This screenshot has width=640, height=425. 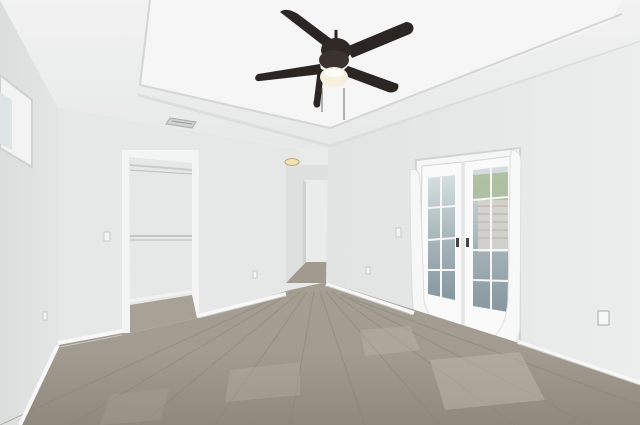 What do you see at coordinates (292, 162) in the screenshot?
I see `light-fixture-icon` at bounding box center [292, 162].